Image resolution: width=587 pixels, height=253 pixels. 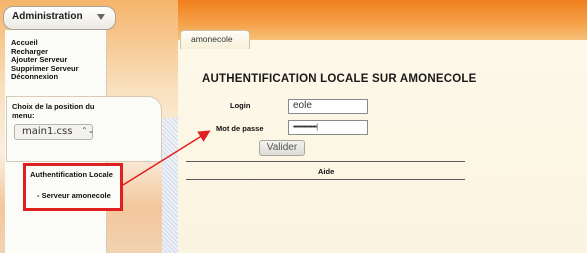 What do you see at coordinates (325, 161) in the screenshot?
I see `divider-top` at bounding box center [325, 161].